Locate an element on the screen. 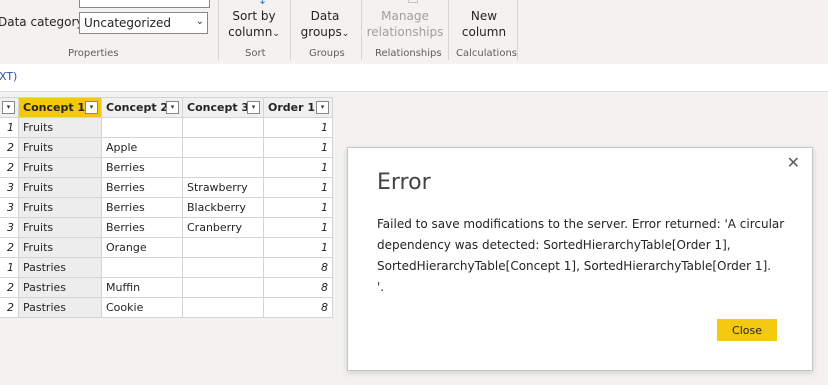  table-cell: Apple is located at coordinates (142, 147).